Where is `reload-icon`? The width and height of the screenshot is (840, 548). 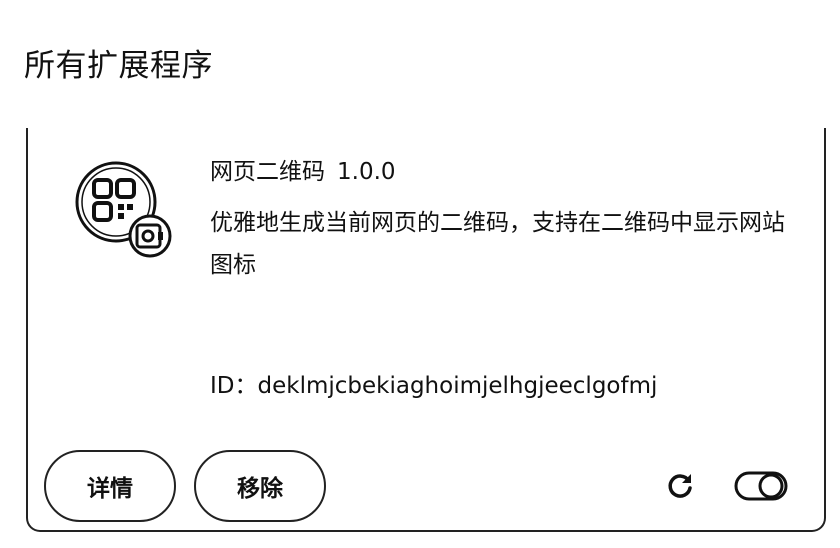 reload-icon is located at coordinates (680, 486).